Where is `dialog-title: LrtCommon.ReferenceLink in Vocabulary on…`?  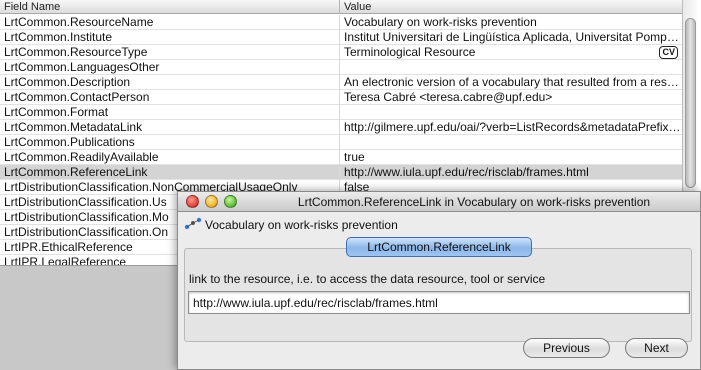 dialog-title: LrtCommon.ReferenceLink in Vocabulary on… is located at coordinates (474, 202).